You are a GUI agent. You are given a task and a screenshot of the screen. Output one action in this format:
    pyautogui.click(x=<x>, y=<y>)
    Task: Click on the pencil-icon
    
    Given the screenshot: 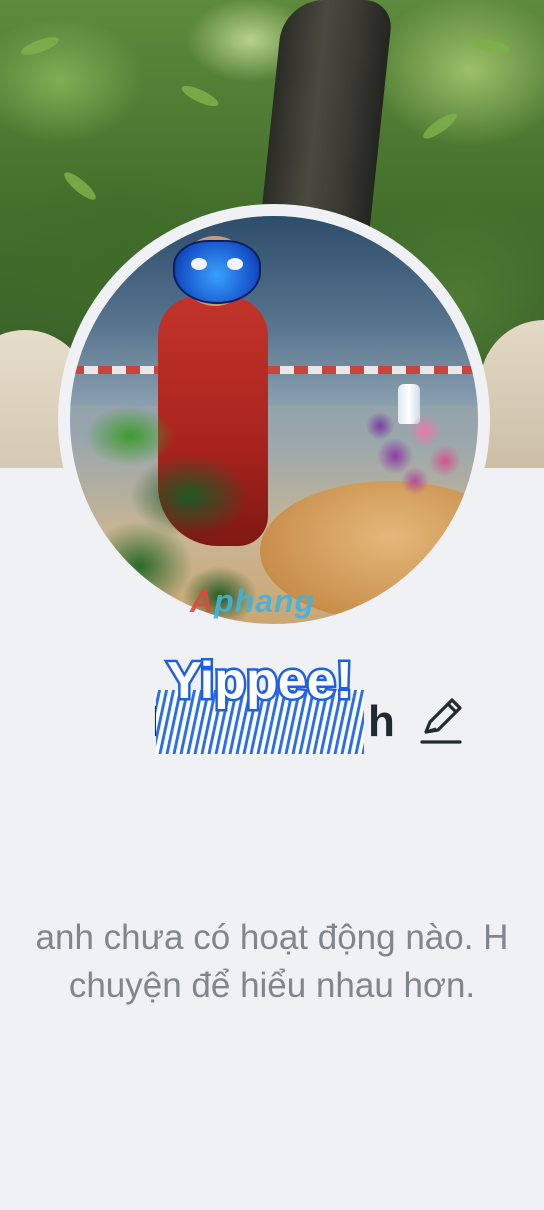 What is the action you would take?
    pyautogui.click(x=441, y=720)
    